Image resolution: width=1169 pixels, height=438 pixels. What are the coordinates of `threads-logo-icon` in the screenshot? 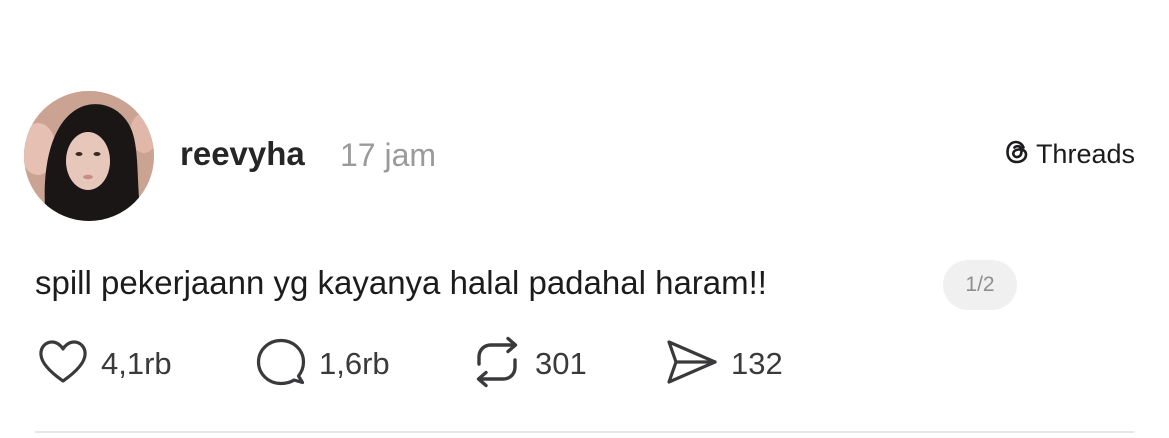 It's located at (1017, 154).